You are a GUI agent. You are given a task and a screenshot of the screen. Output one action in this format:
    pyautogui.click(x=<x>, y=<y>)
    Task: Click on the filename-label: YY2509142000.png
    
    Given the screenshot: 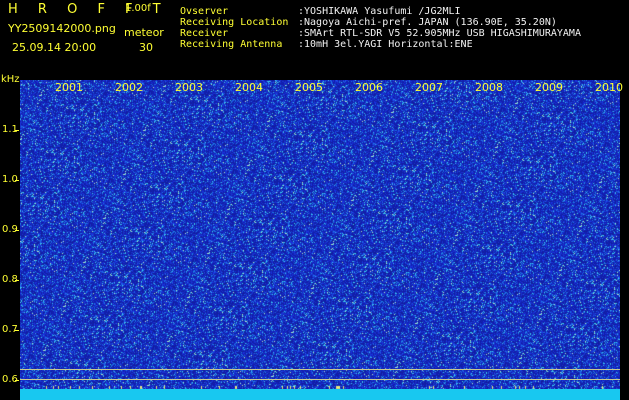 What is the action you would take?
    pyautogui.click(x=62, y=28)
    